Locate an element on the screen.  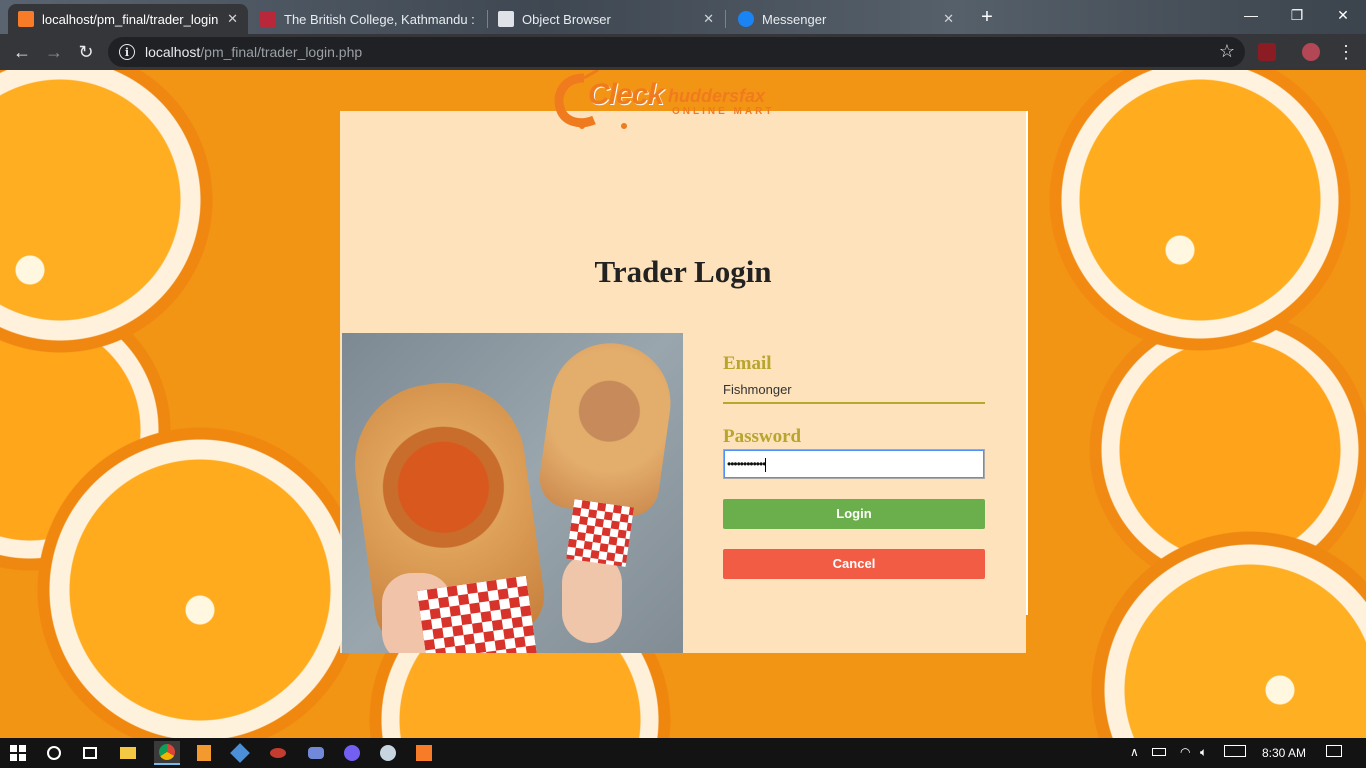
site-logo: Cleck huddersfax ONLINE MART is located at coordinates (677, 100).